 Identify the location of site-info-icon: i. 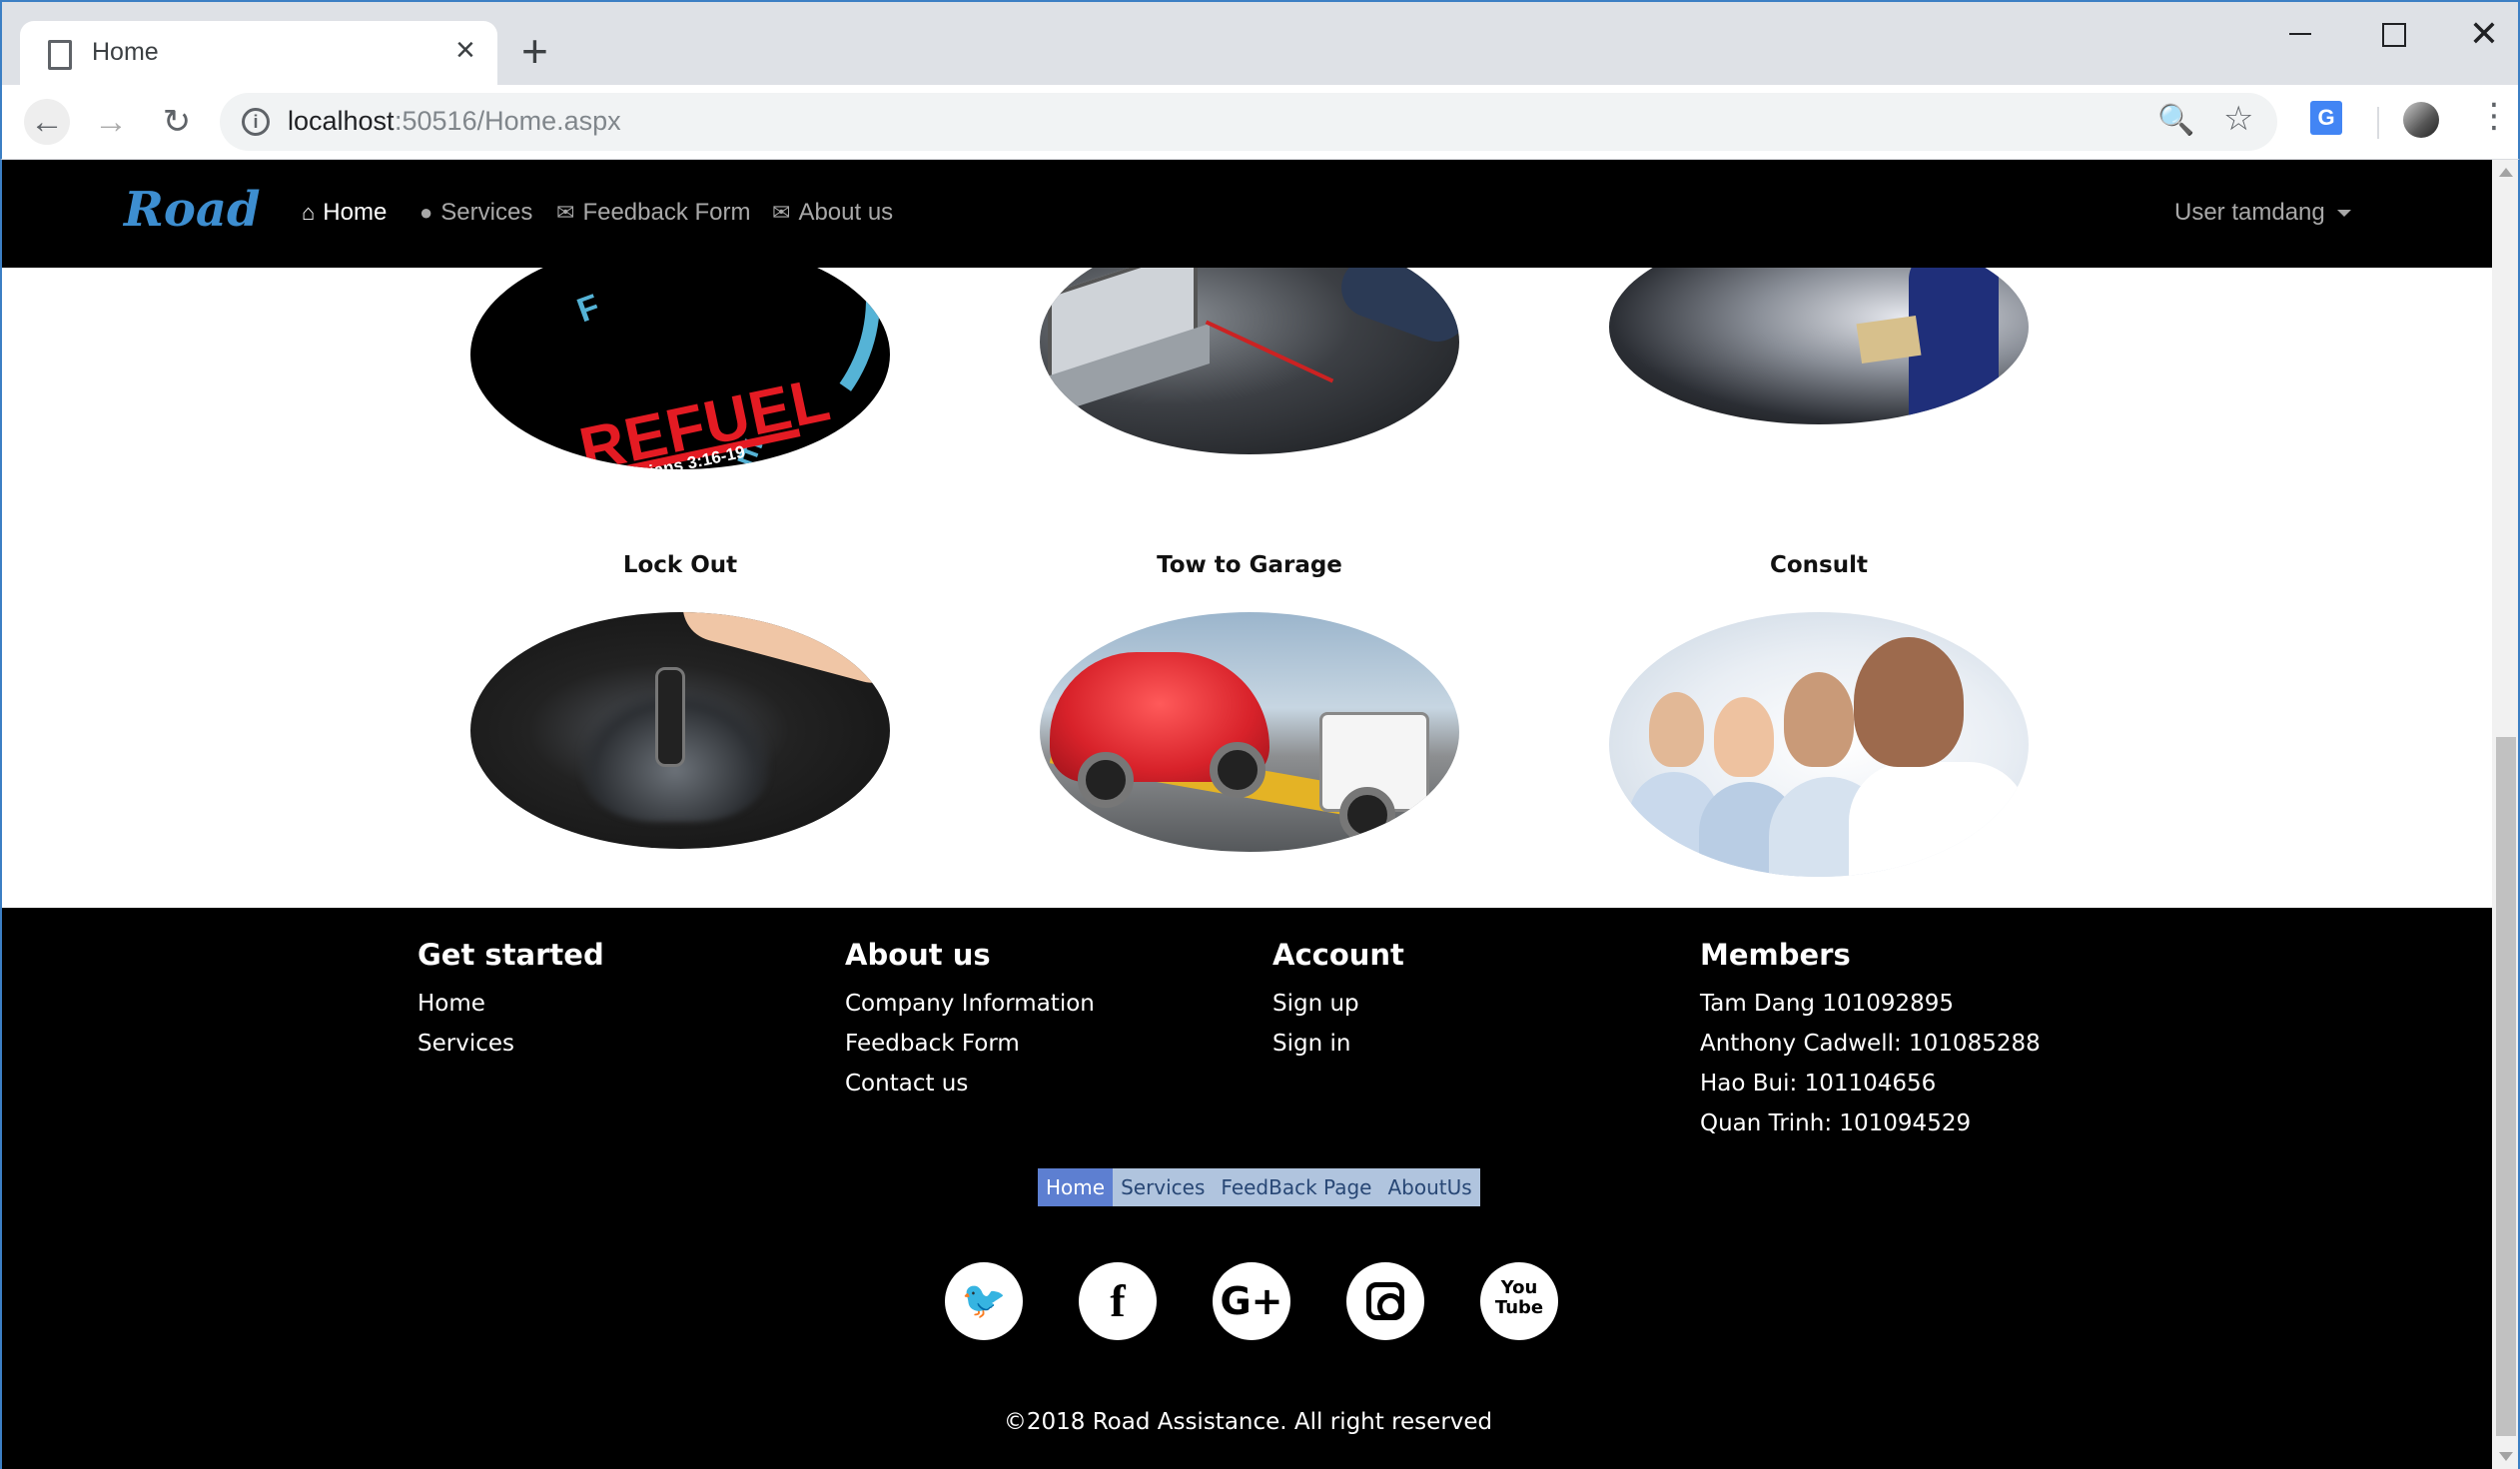
(256, 122).